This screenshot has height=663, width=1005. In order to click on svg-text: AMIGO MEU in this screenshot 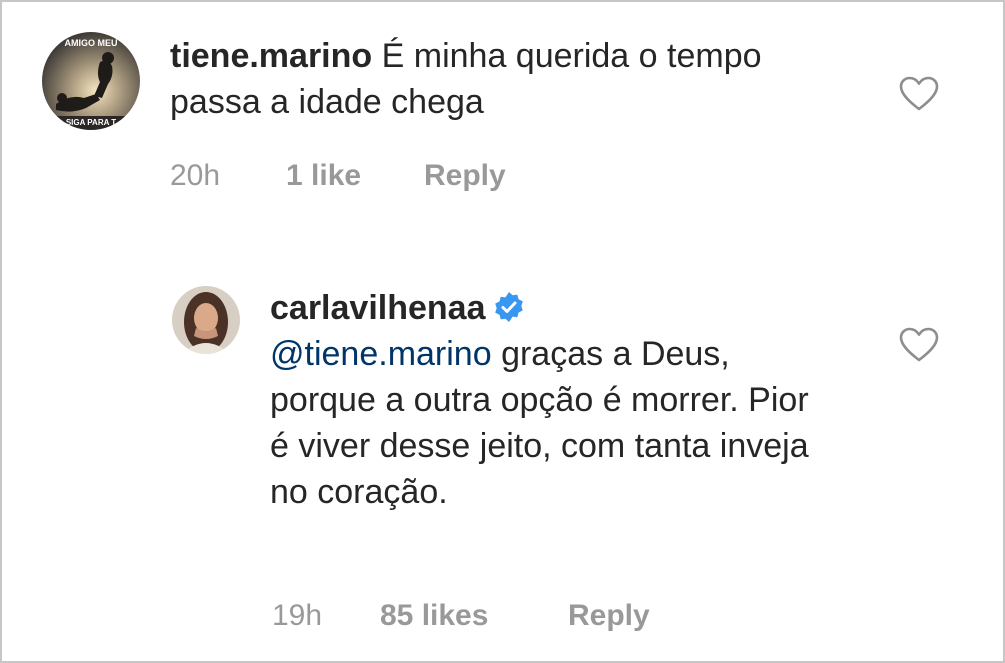, I will do `click(91, 43)`.